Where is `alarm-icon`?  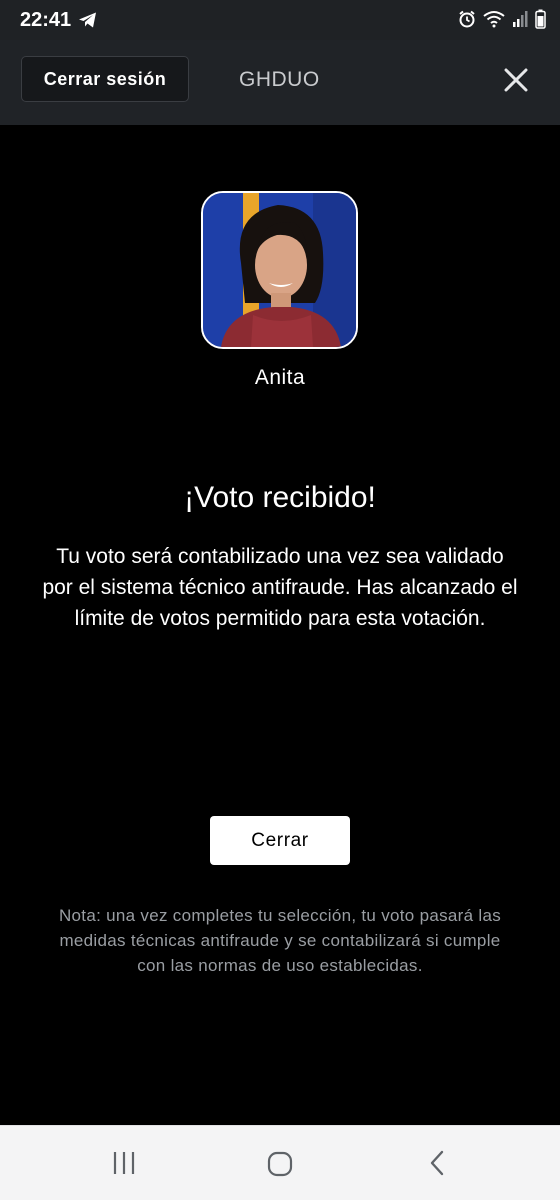
alarm-icon is located at coordinates (467, 21).